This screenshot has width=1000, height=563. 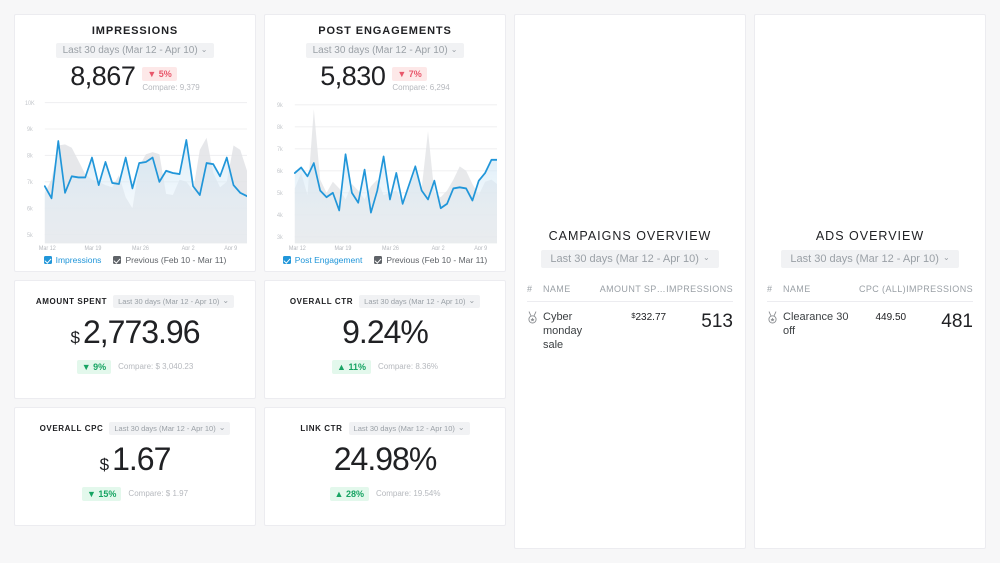 What do you see at coordinates (870, 129) in the screenshot?
I see `ads-panel-top-spacer` at bounding box center [870, 129].